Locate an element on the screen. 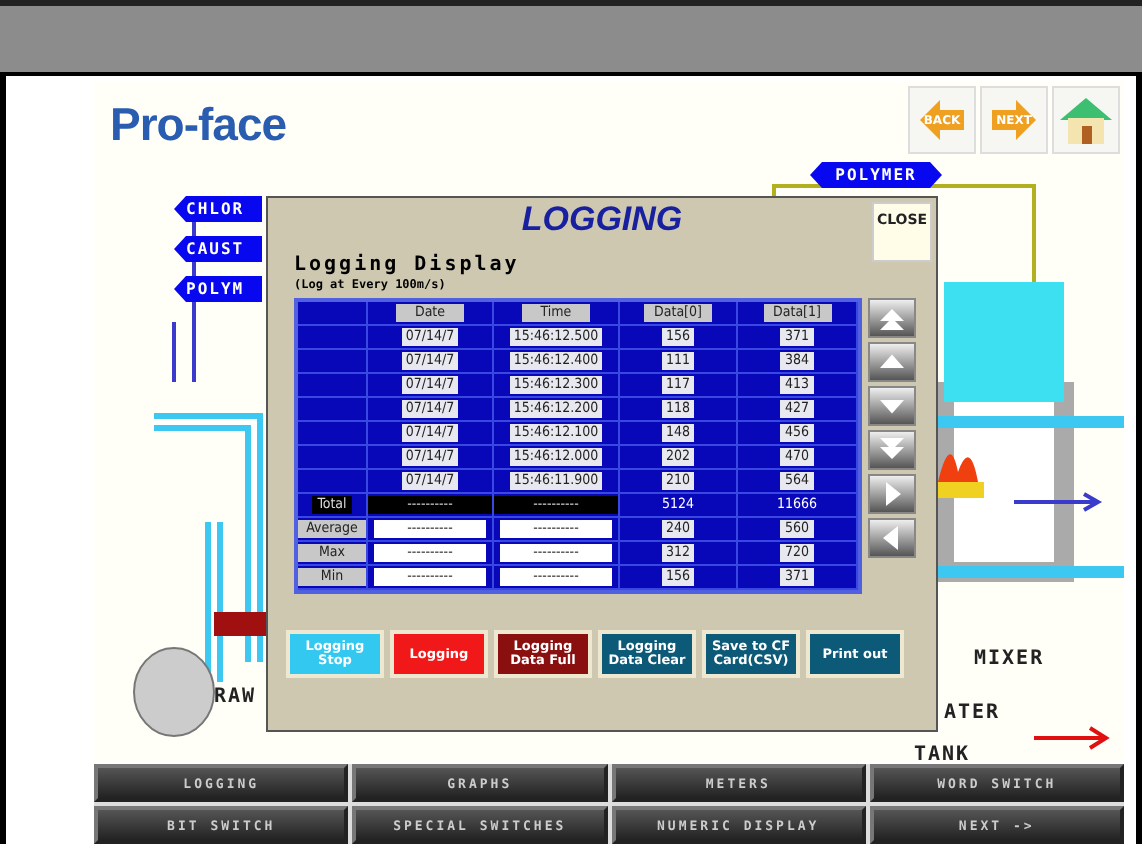 This screenshot has width=1142, height=844. scroll-left-button is located at coordinates (892, 538).